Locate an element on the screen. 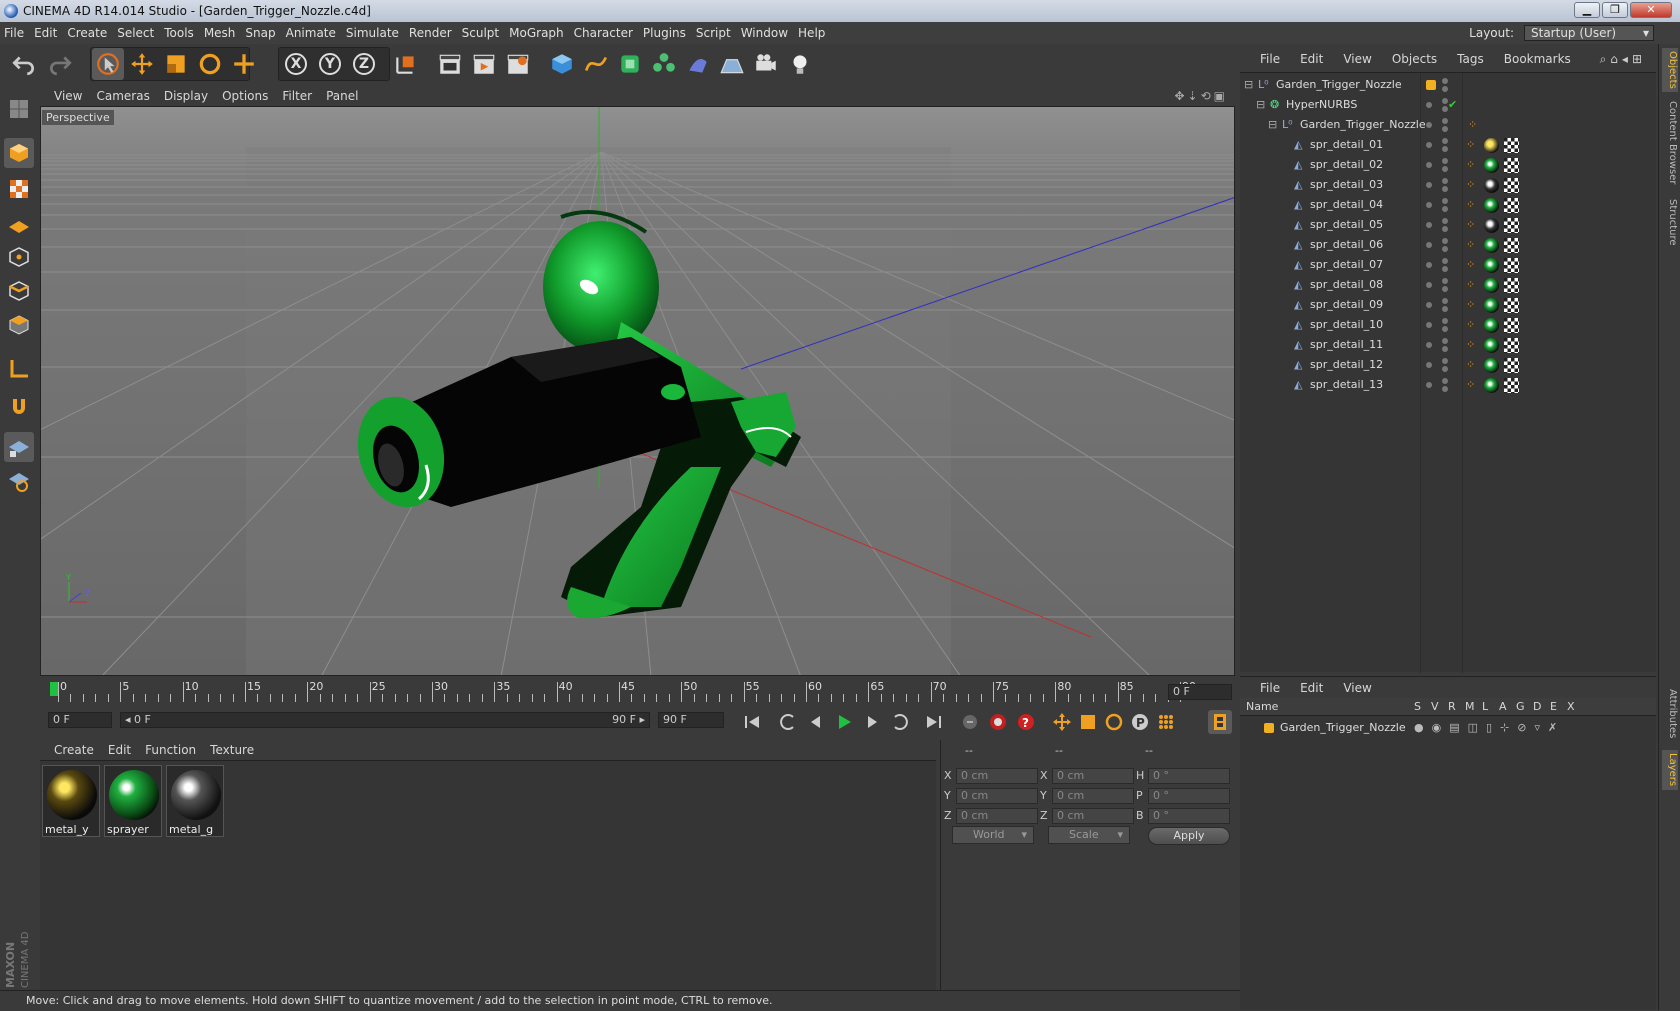 The width and height of the screenshot is (1680, 1011). add-environment-button is located at coordinates (732, 64).